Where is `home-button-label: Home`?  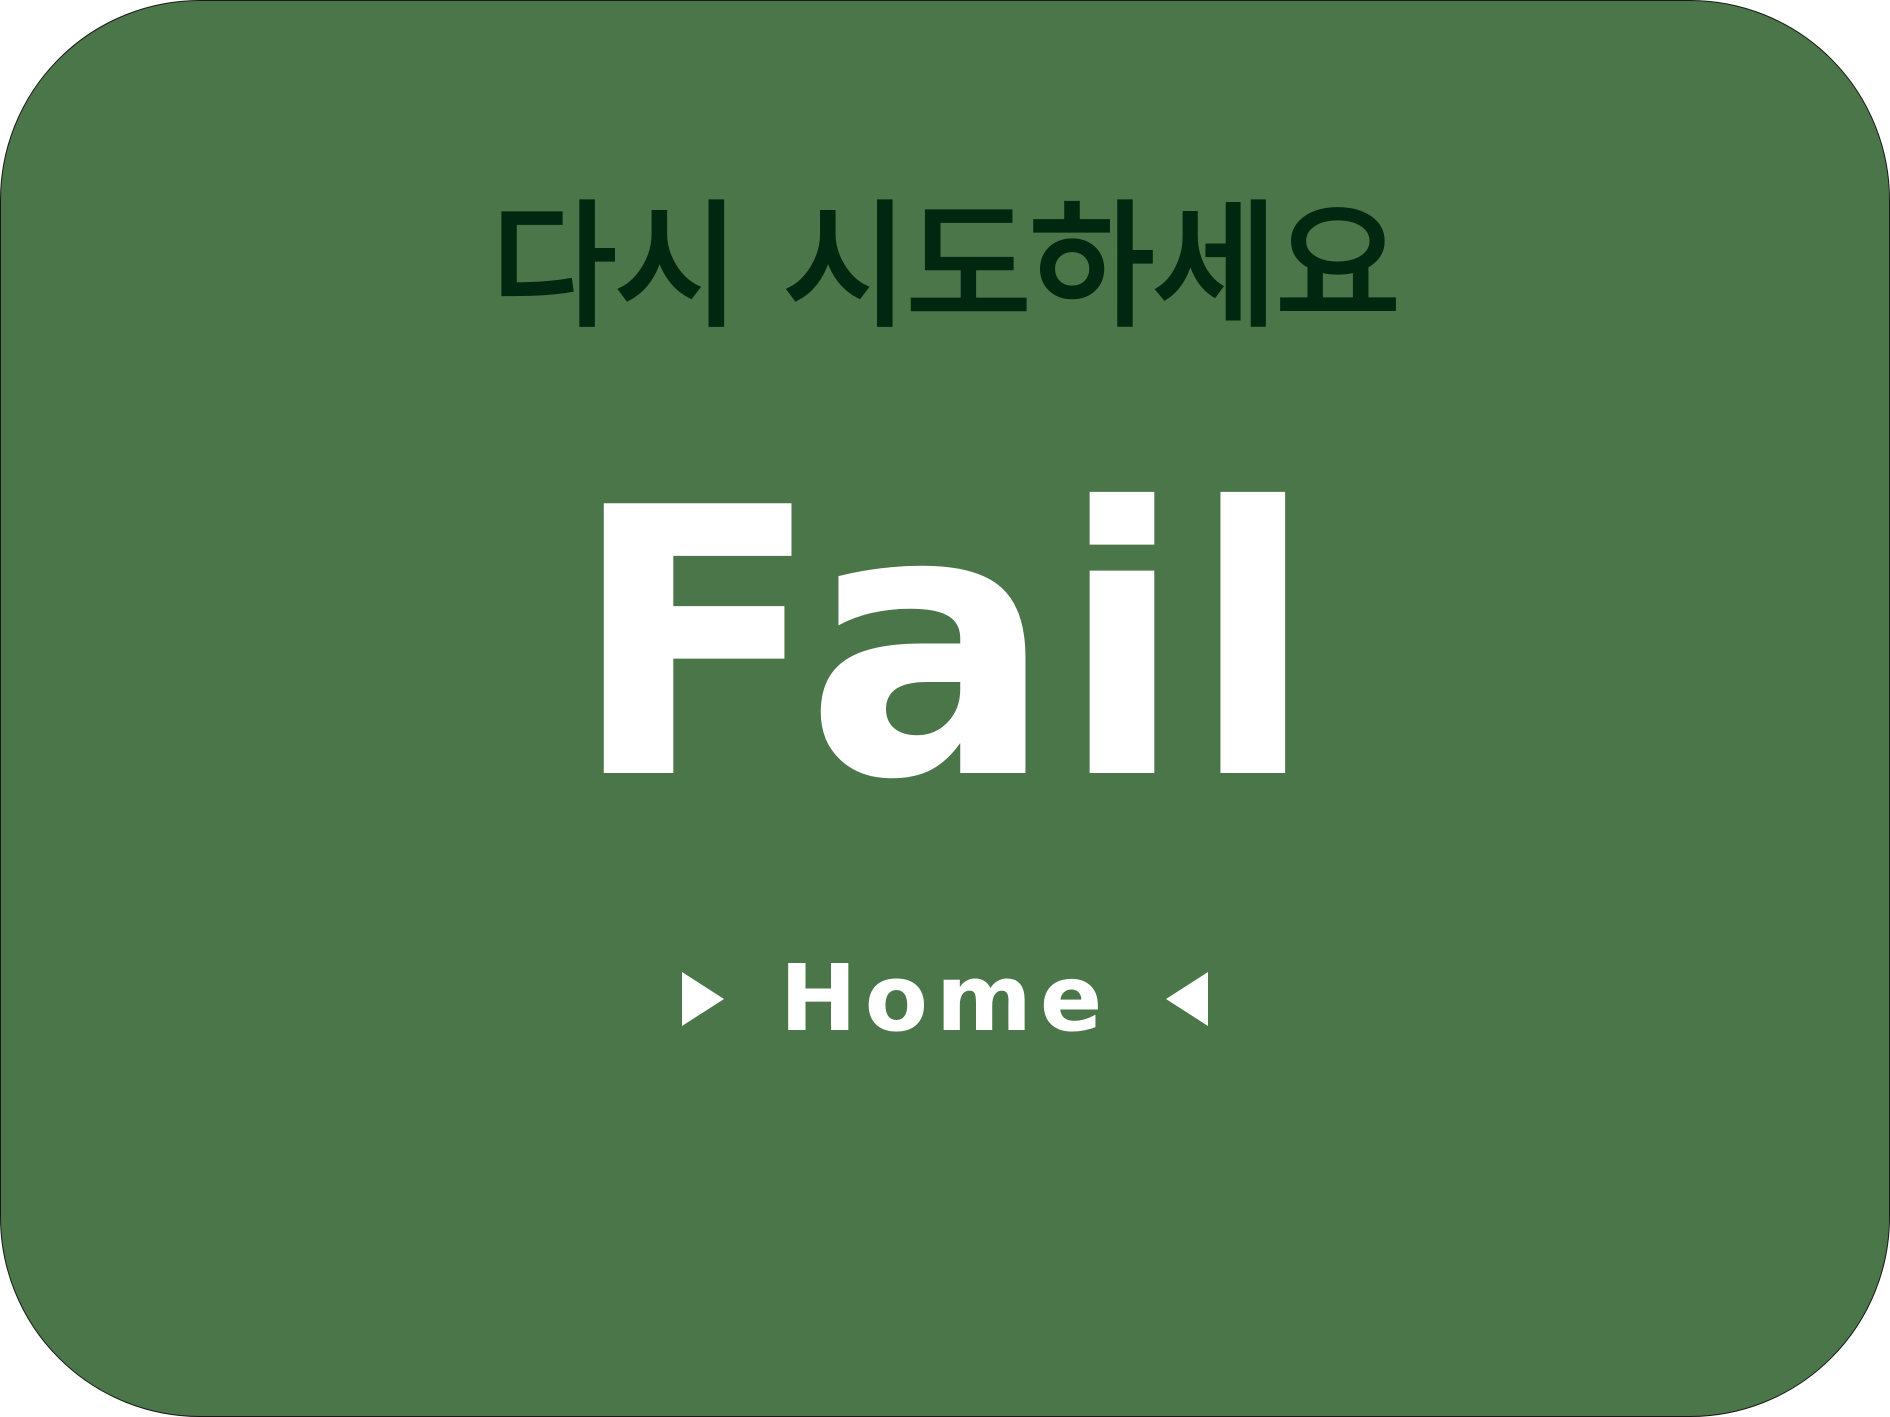
home-button-label: Home is located at coordinates (945, 998).